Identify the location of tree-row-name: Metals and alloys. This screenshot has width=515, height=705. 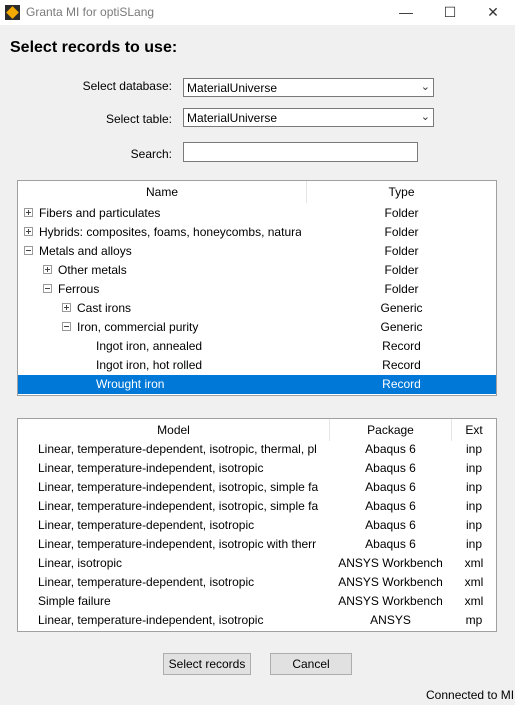
(85, 251).